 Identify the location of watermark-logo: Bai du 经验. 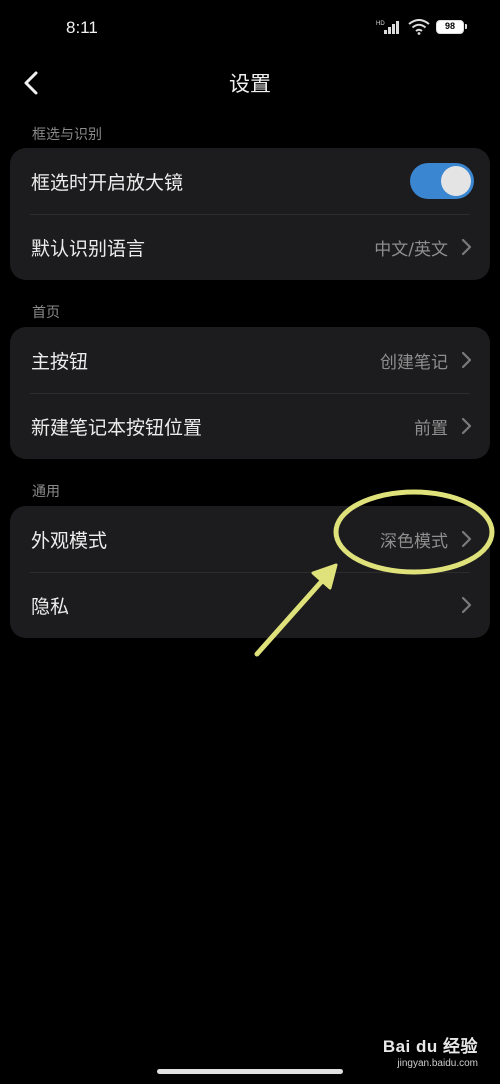
(430, 1046).